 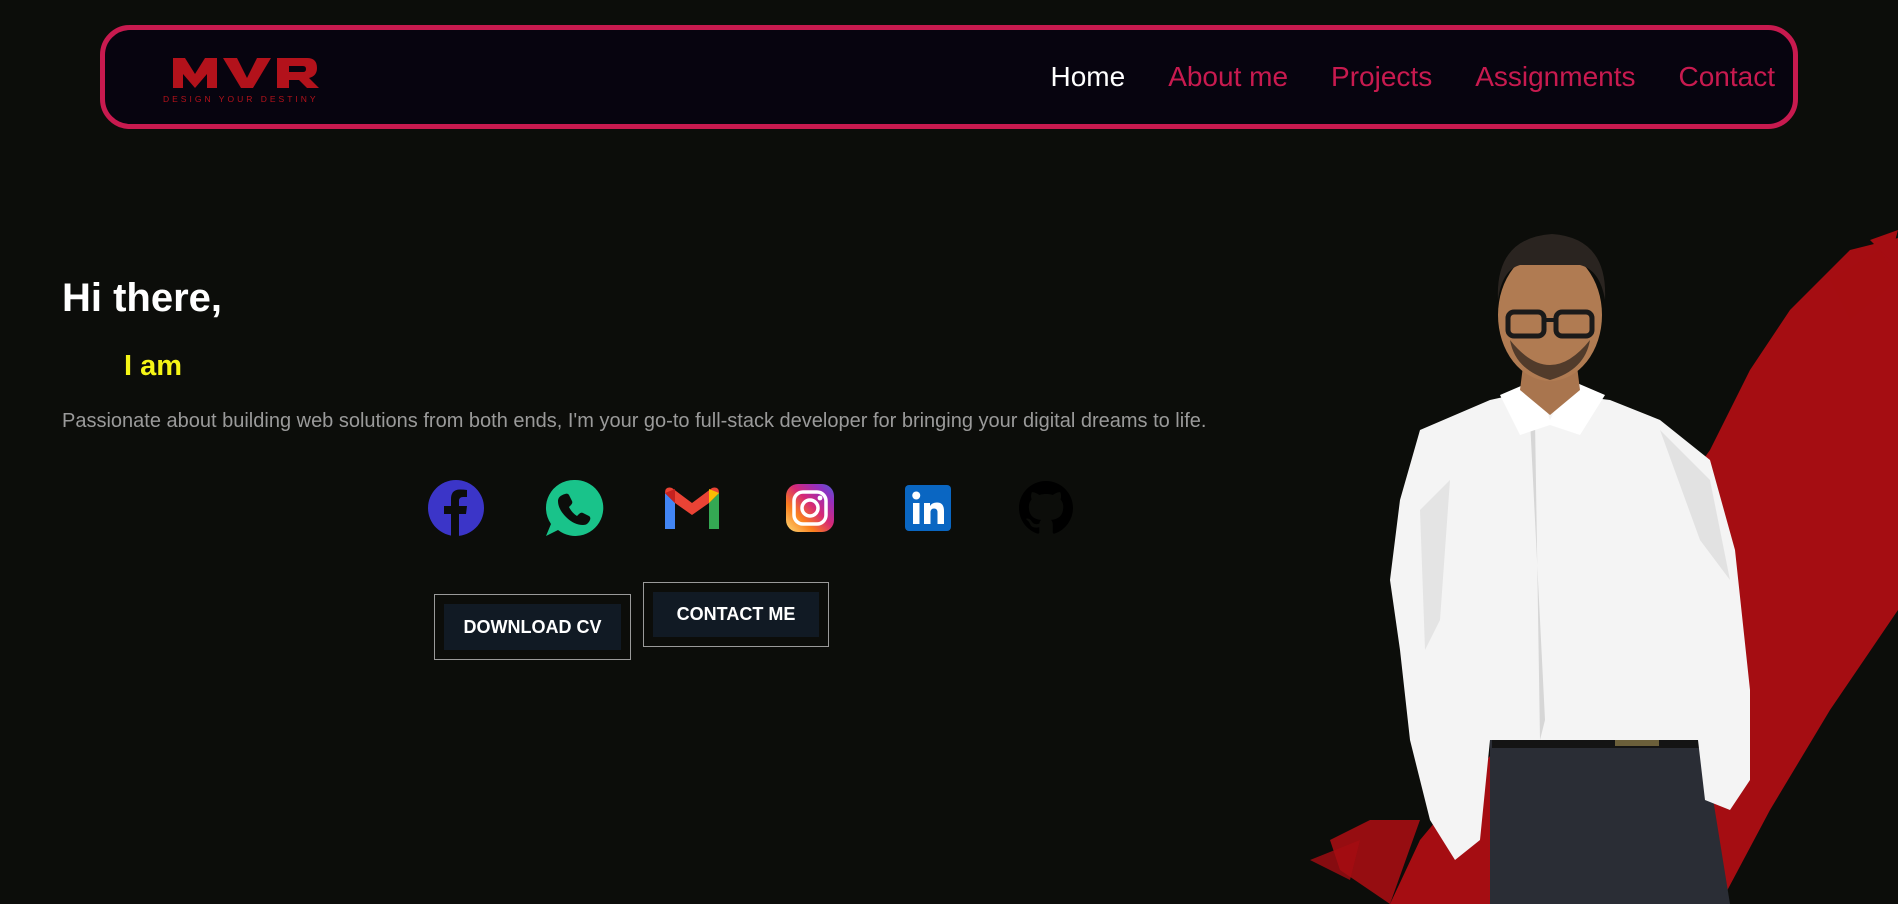 I want to click on instagram-icon, so click(x=810, y=508).